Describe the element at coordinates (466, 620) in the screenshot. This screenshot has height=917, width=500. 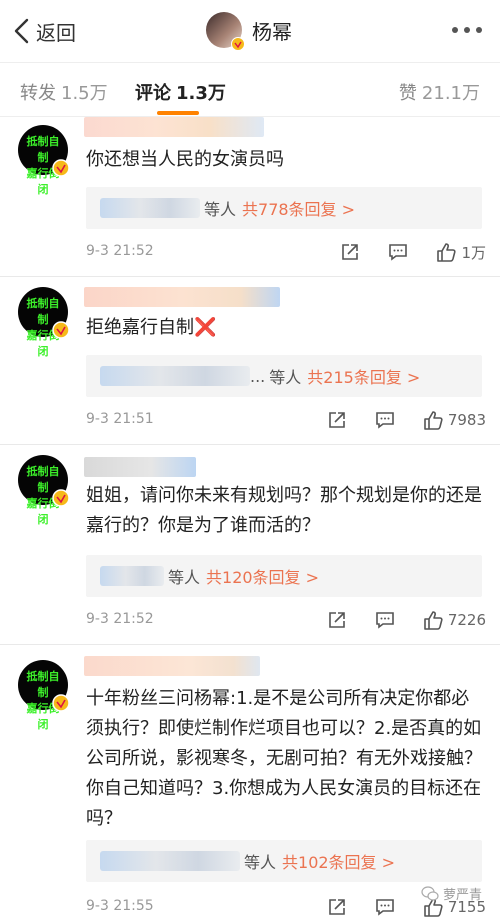
I see `like-count: 7226` at that location.